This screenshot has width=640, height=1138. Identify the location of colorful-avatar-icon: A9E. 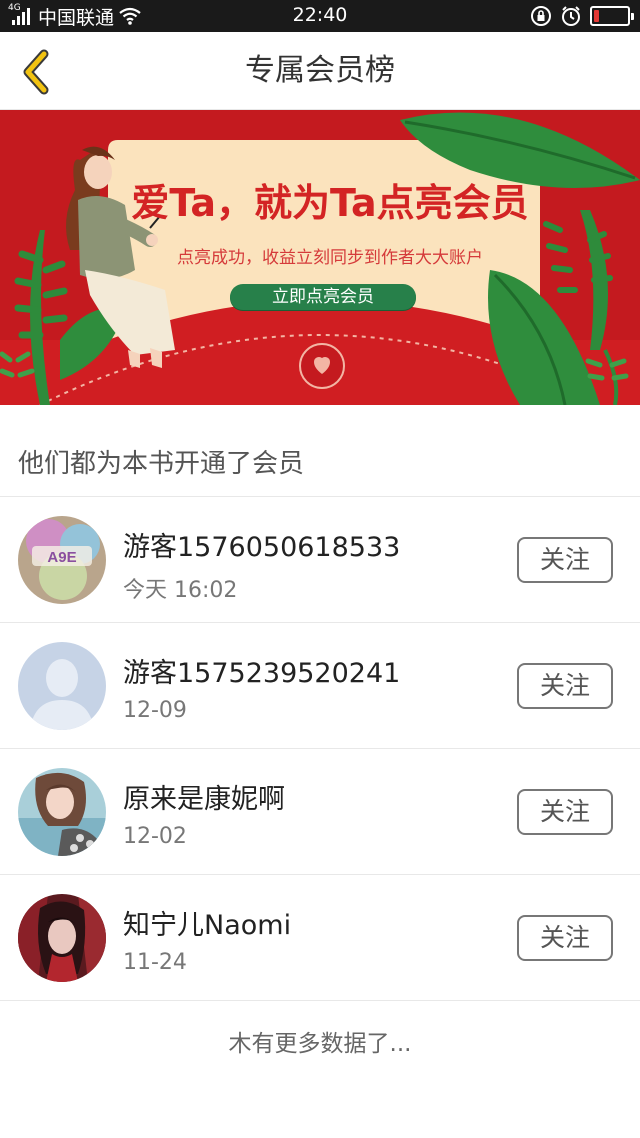
(62, 560).